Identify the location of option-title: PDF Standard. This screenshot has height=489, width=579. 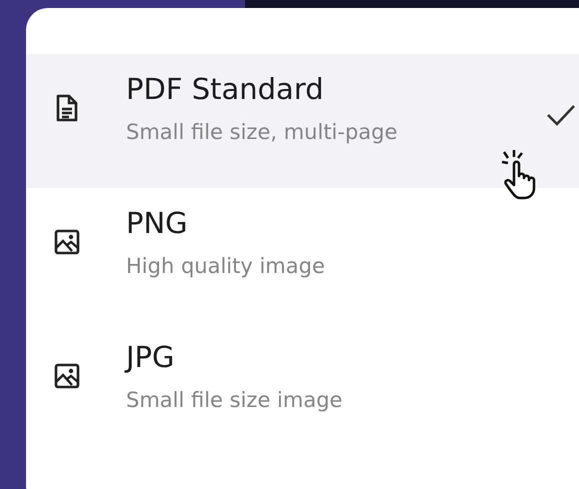
(225, 89).